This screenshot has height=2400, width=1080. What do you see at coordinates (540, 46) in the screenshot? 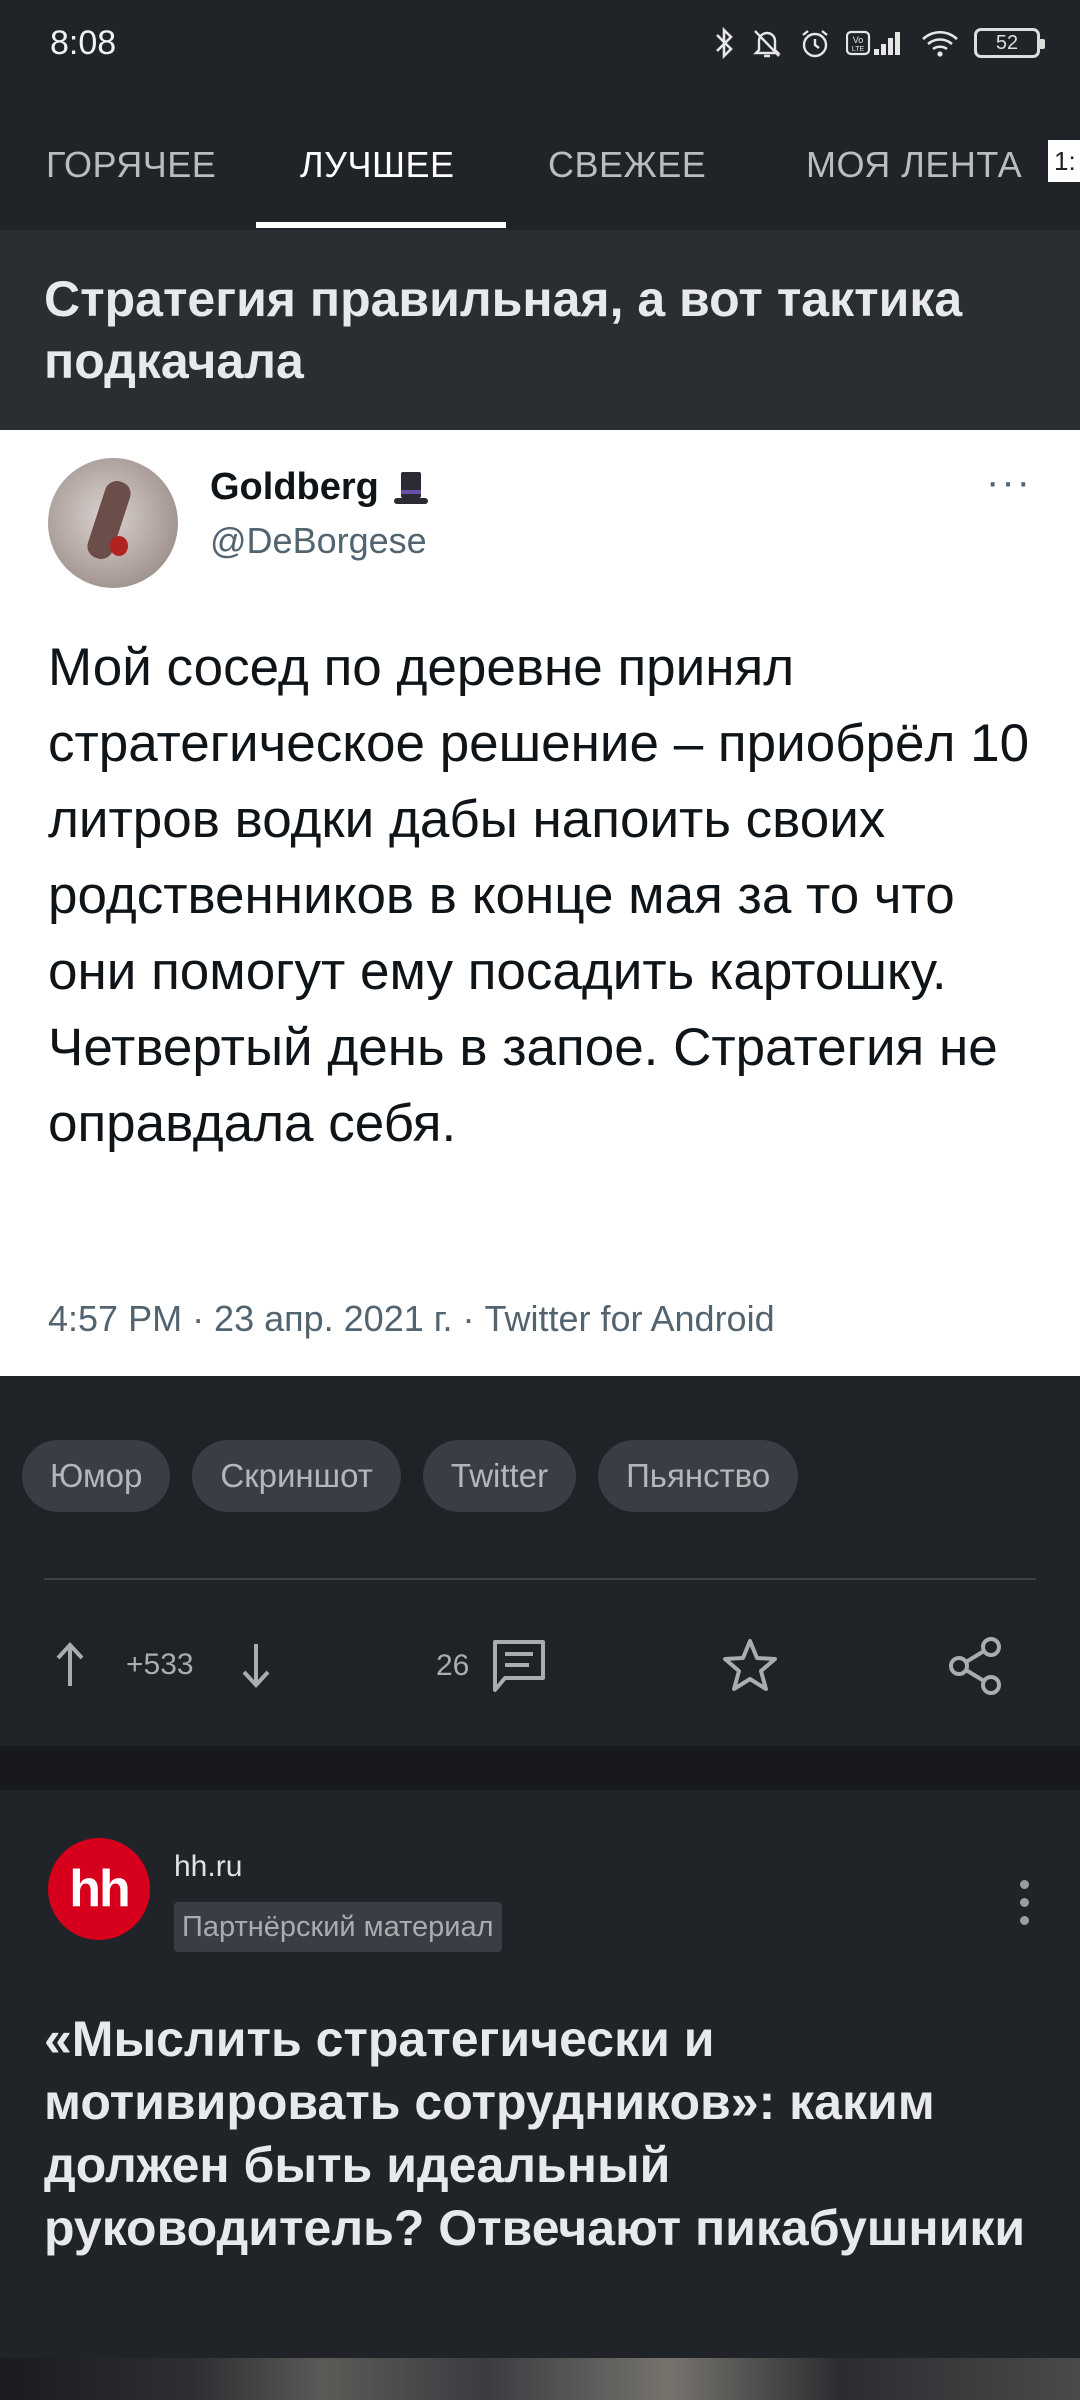
I see `status-bar: 8:08 Vo LTE 52` at bounding box center [540, 46].